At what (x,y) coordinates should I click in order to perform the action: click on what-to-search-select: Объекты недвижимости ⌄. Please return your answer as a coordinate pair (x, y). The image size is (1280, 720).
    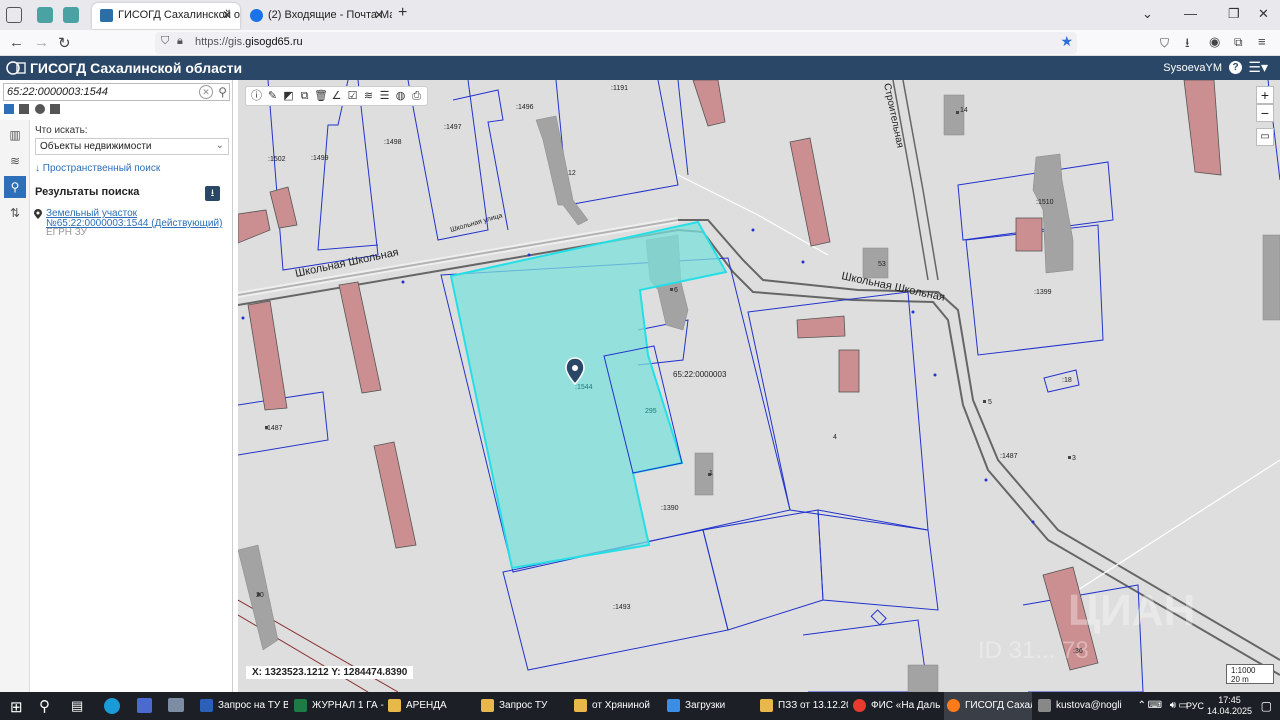
    Looking at the image, I should click on (132, 146).